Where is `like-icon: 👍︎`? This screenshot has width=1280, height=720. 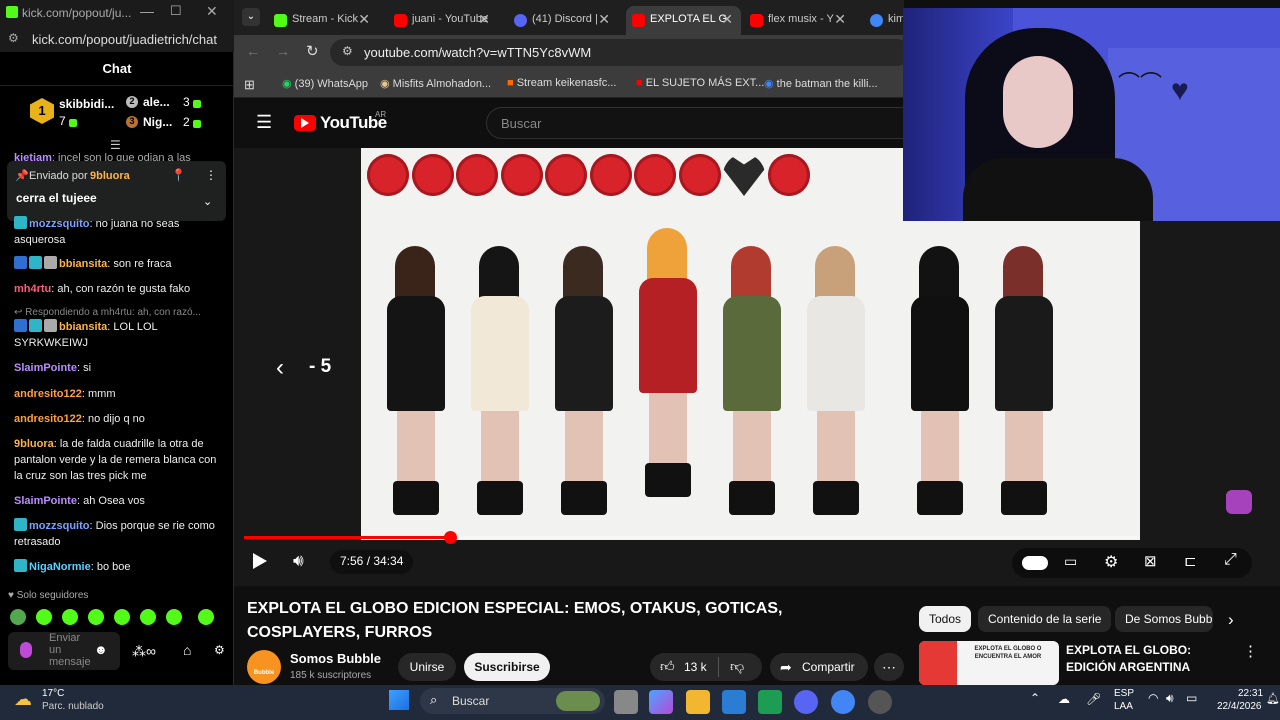
like-icon: 👍︎ is located at coordinates (667, 666).